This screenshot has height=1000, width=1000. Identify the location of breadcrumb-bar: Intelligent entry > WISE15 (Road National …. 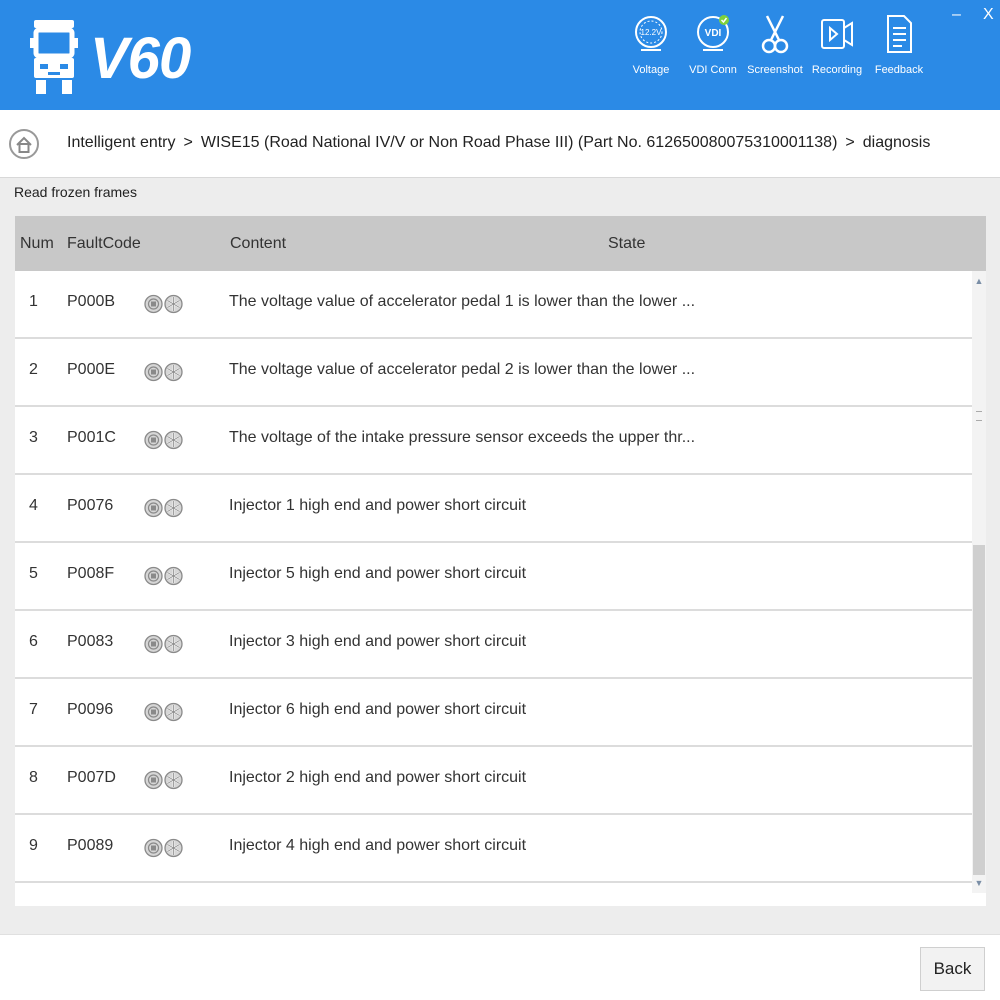
(500, 144).